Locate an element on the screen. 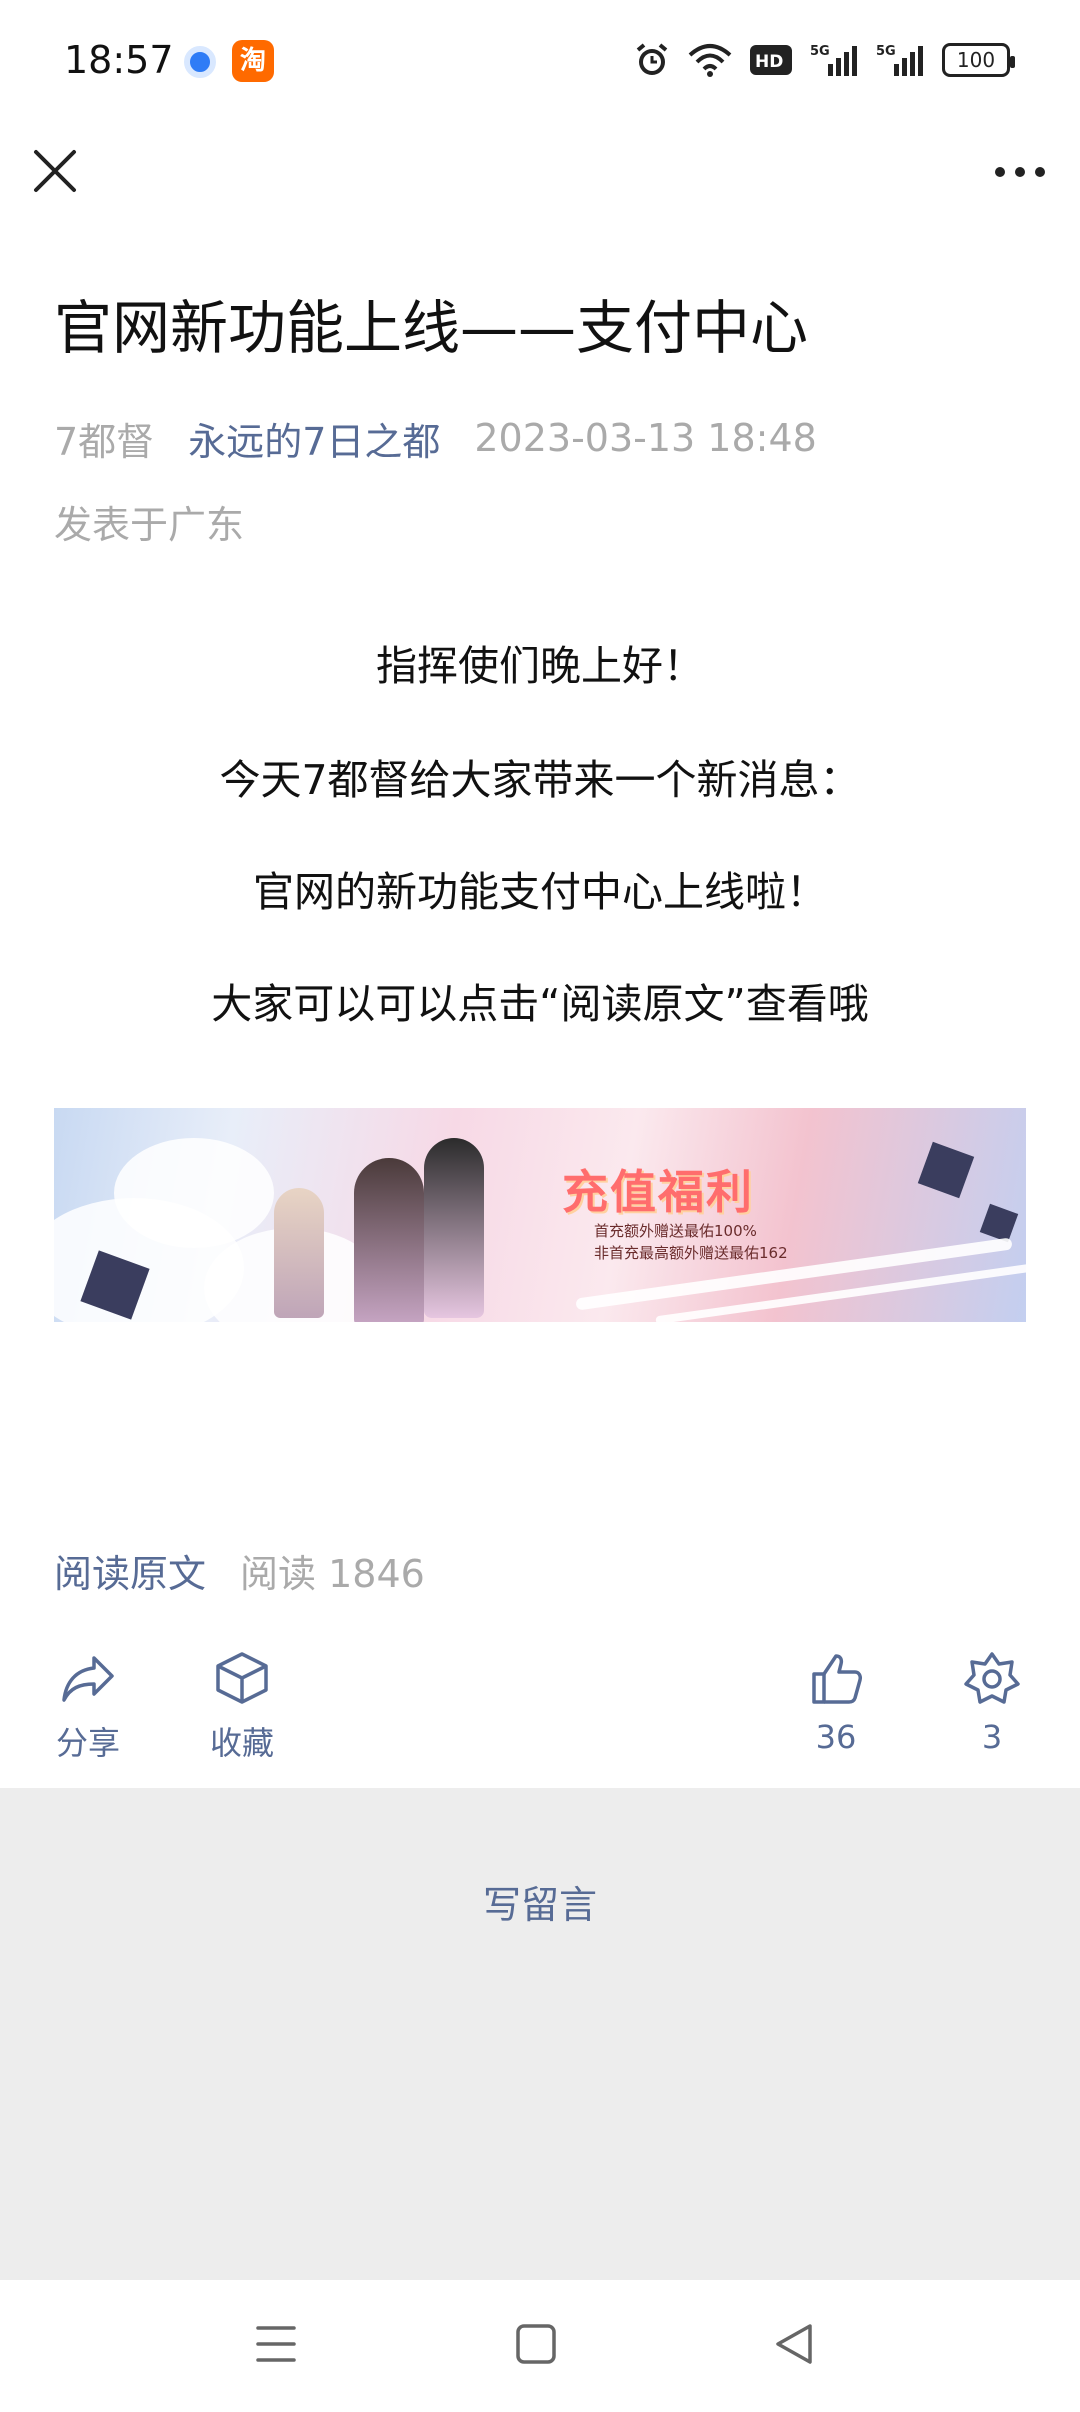  banner-title: 充值福利 is located at coordinates (658, 1192).